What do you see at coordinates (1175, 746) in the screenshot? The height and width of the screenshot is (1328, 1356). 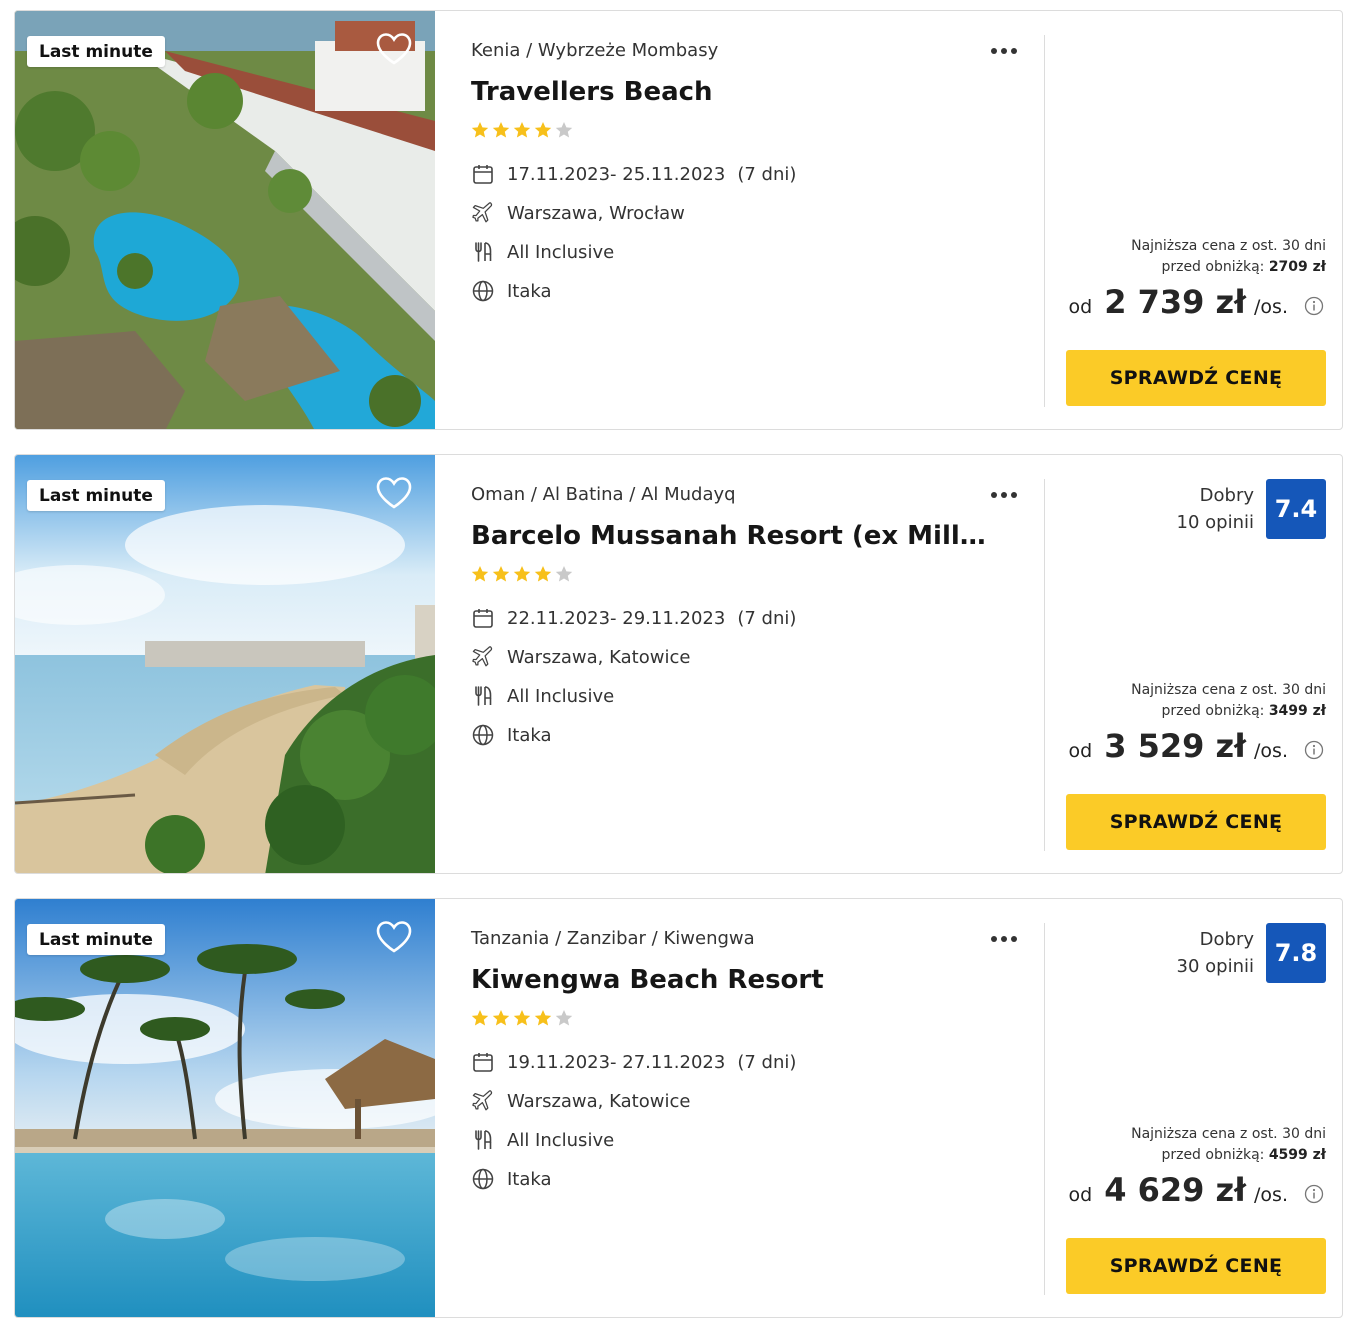 I see `price-amount: 3 529 zł` at bounding box center [1175, 746].